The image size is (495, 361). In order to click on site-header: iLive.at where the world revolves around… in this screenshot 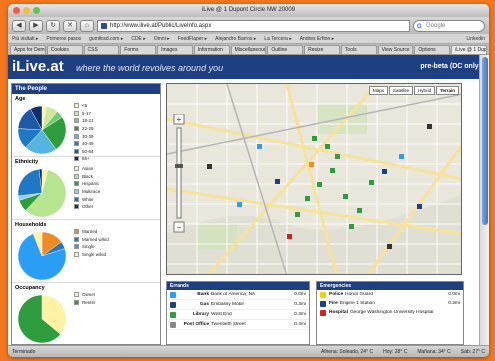, I will do `click(248, 67)`.